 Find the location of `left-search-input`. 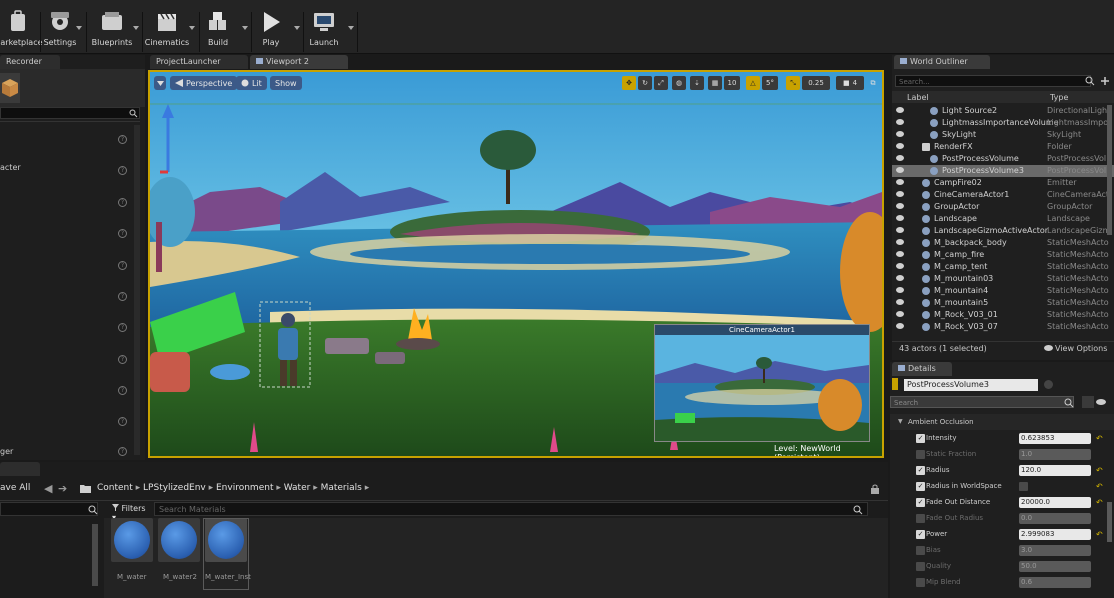

left-search-input is located at coordinates (70, 113).